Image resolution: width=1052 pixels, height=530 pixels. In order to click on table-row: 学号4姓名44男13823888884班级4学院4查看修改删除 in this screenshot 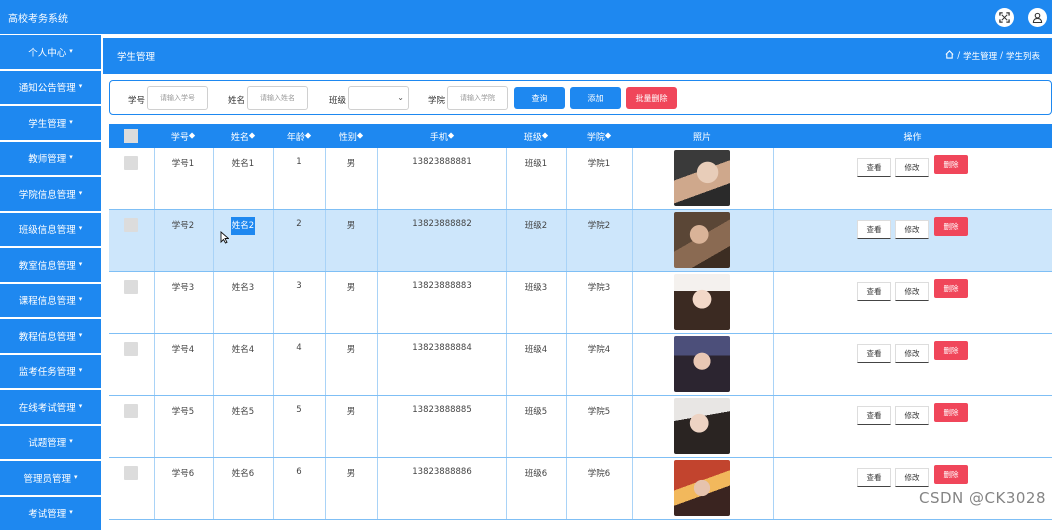, I will do `click(580, 365)`.